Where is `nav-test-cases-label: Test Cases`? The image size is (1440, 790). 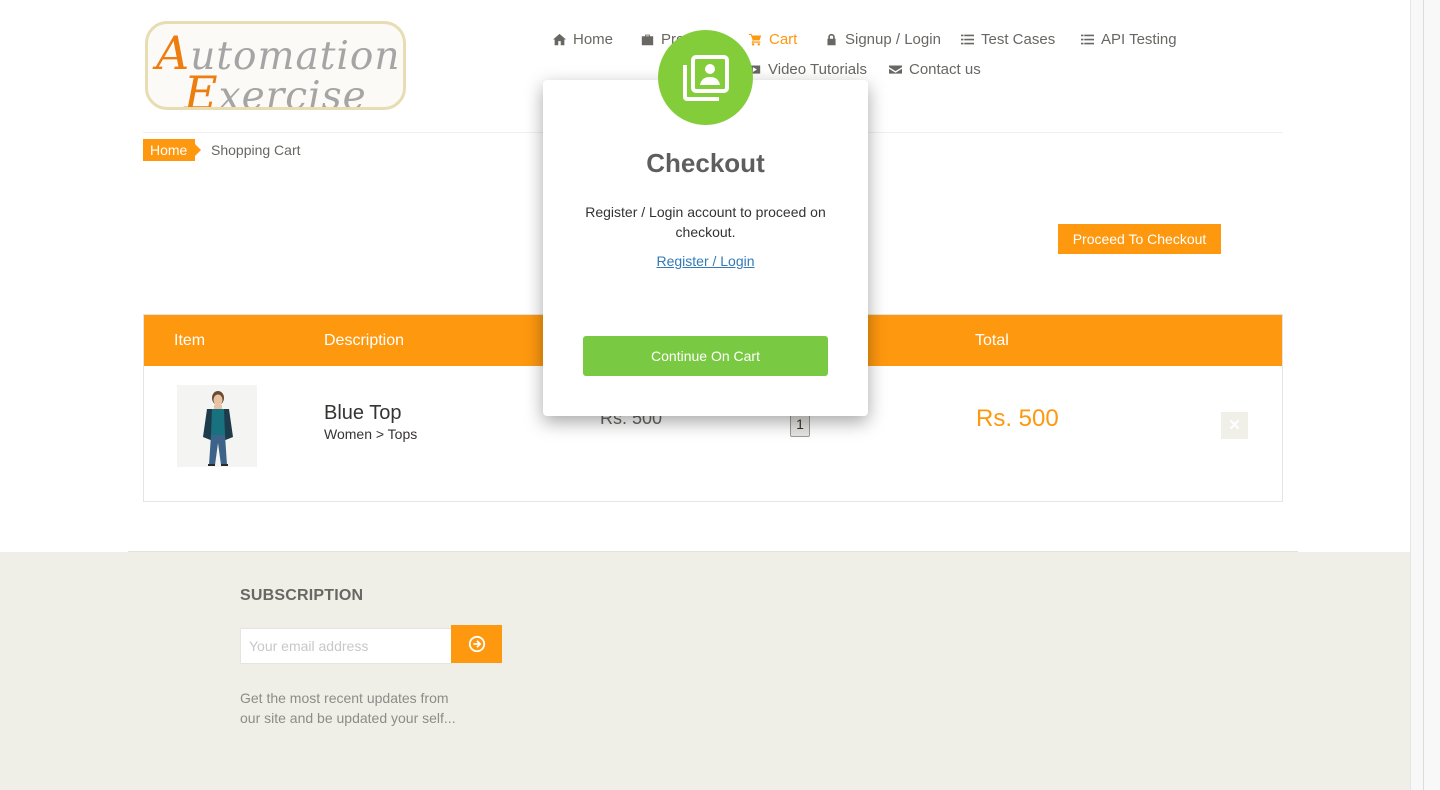
nav-test-cases-label: Test Cases is located at coordinates (1018, 39).